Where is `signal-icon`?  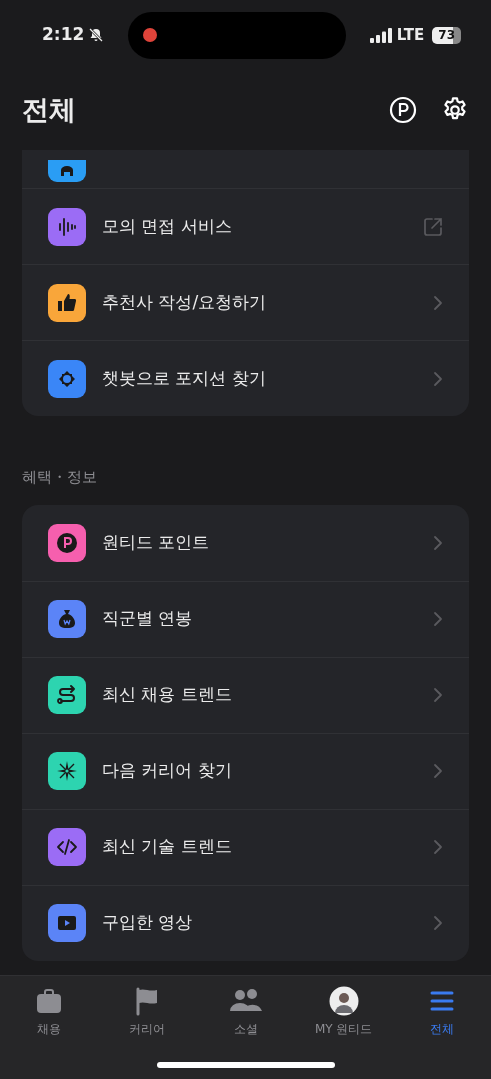 signal-icon is located at coordinates (381, 35).